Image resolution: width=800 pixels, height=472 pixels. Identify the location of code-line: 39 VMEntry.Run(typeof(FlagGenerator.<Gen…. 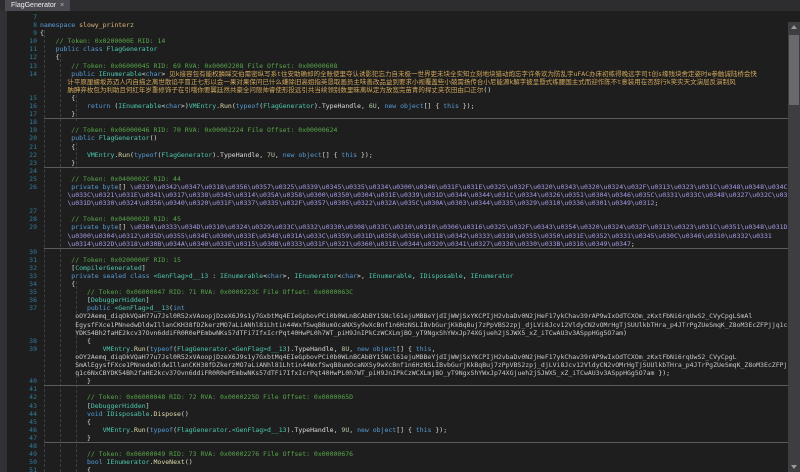
(394, 349).